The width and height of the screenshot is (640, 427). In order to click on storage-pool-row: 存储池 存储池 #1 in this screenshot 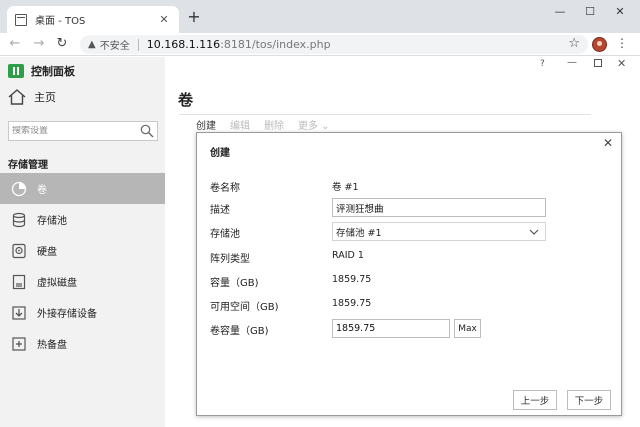, I will do `click(410, 232)`.